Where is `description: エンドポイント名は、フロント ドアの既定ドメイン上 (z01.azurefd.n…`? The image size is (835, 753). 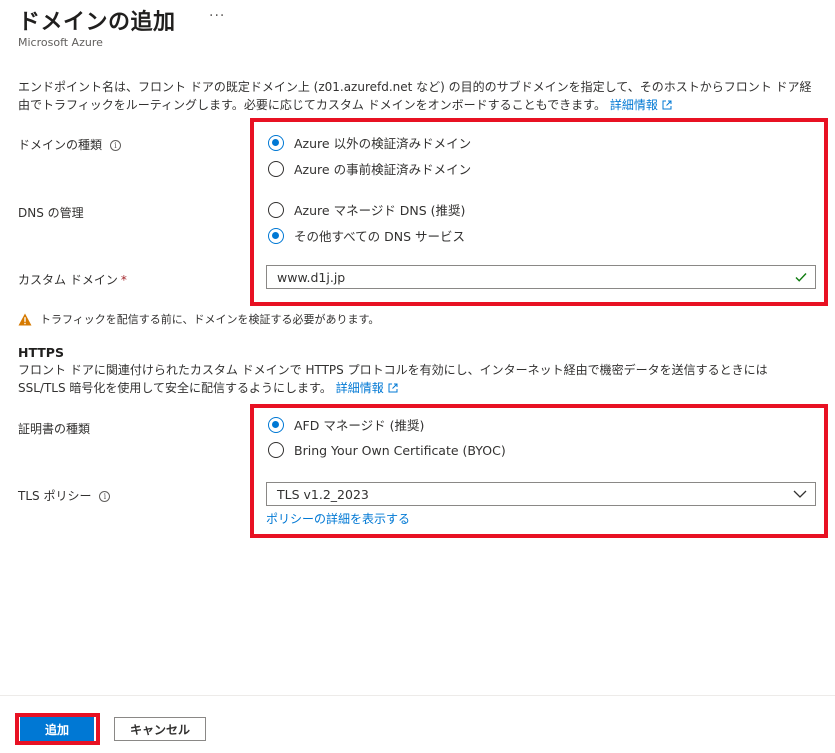 description: エンドポイント名は、フロント ドアの既定ドメイン上 (z01.azurefd.n… is located at coordinates (418, 96).